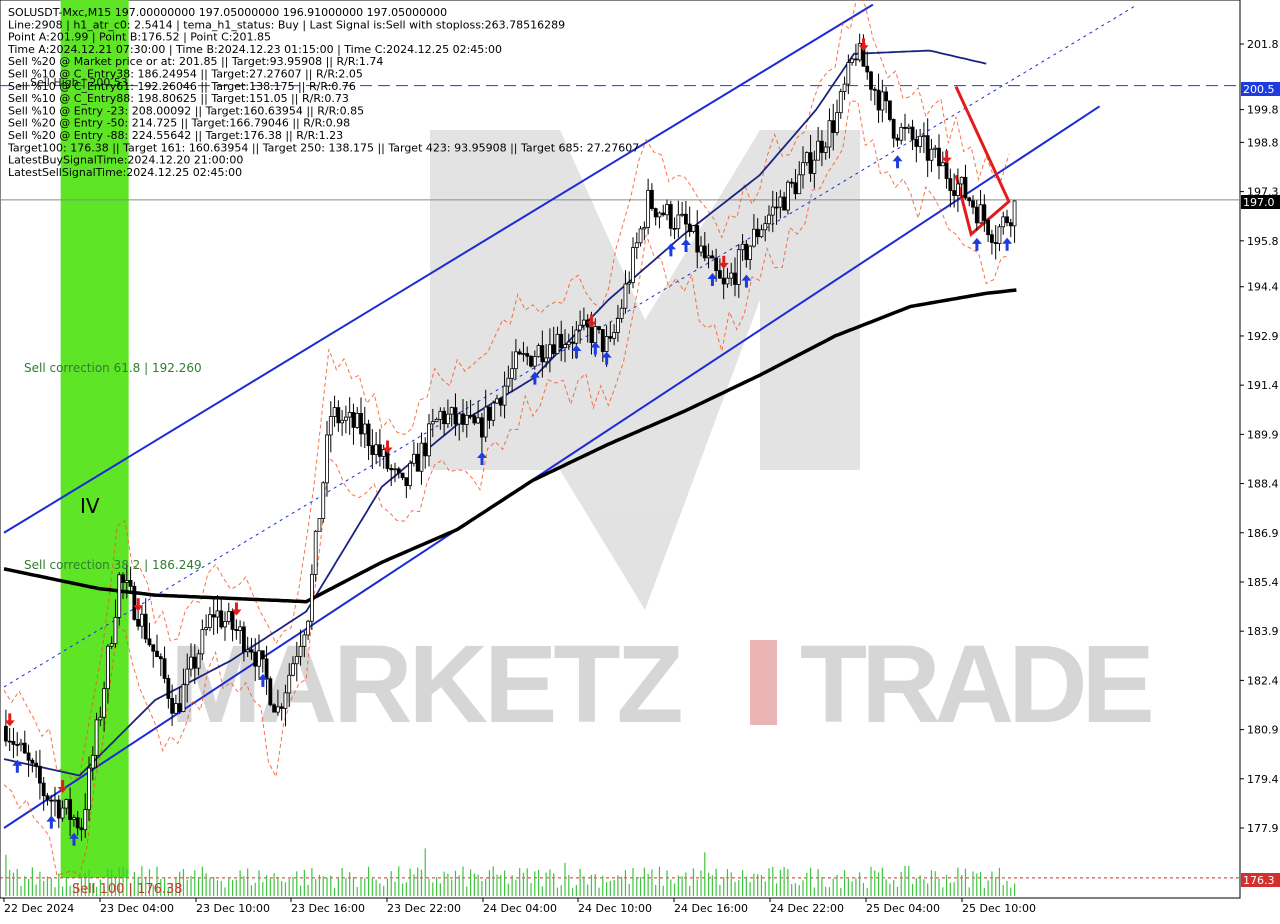  I want to click on price-tag-bottom-text: 176.3, so click(1259, 880).